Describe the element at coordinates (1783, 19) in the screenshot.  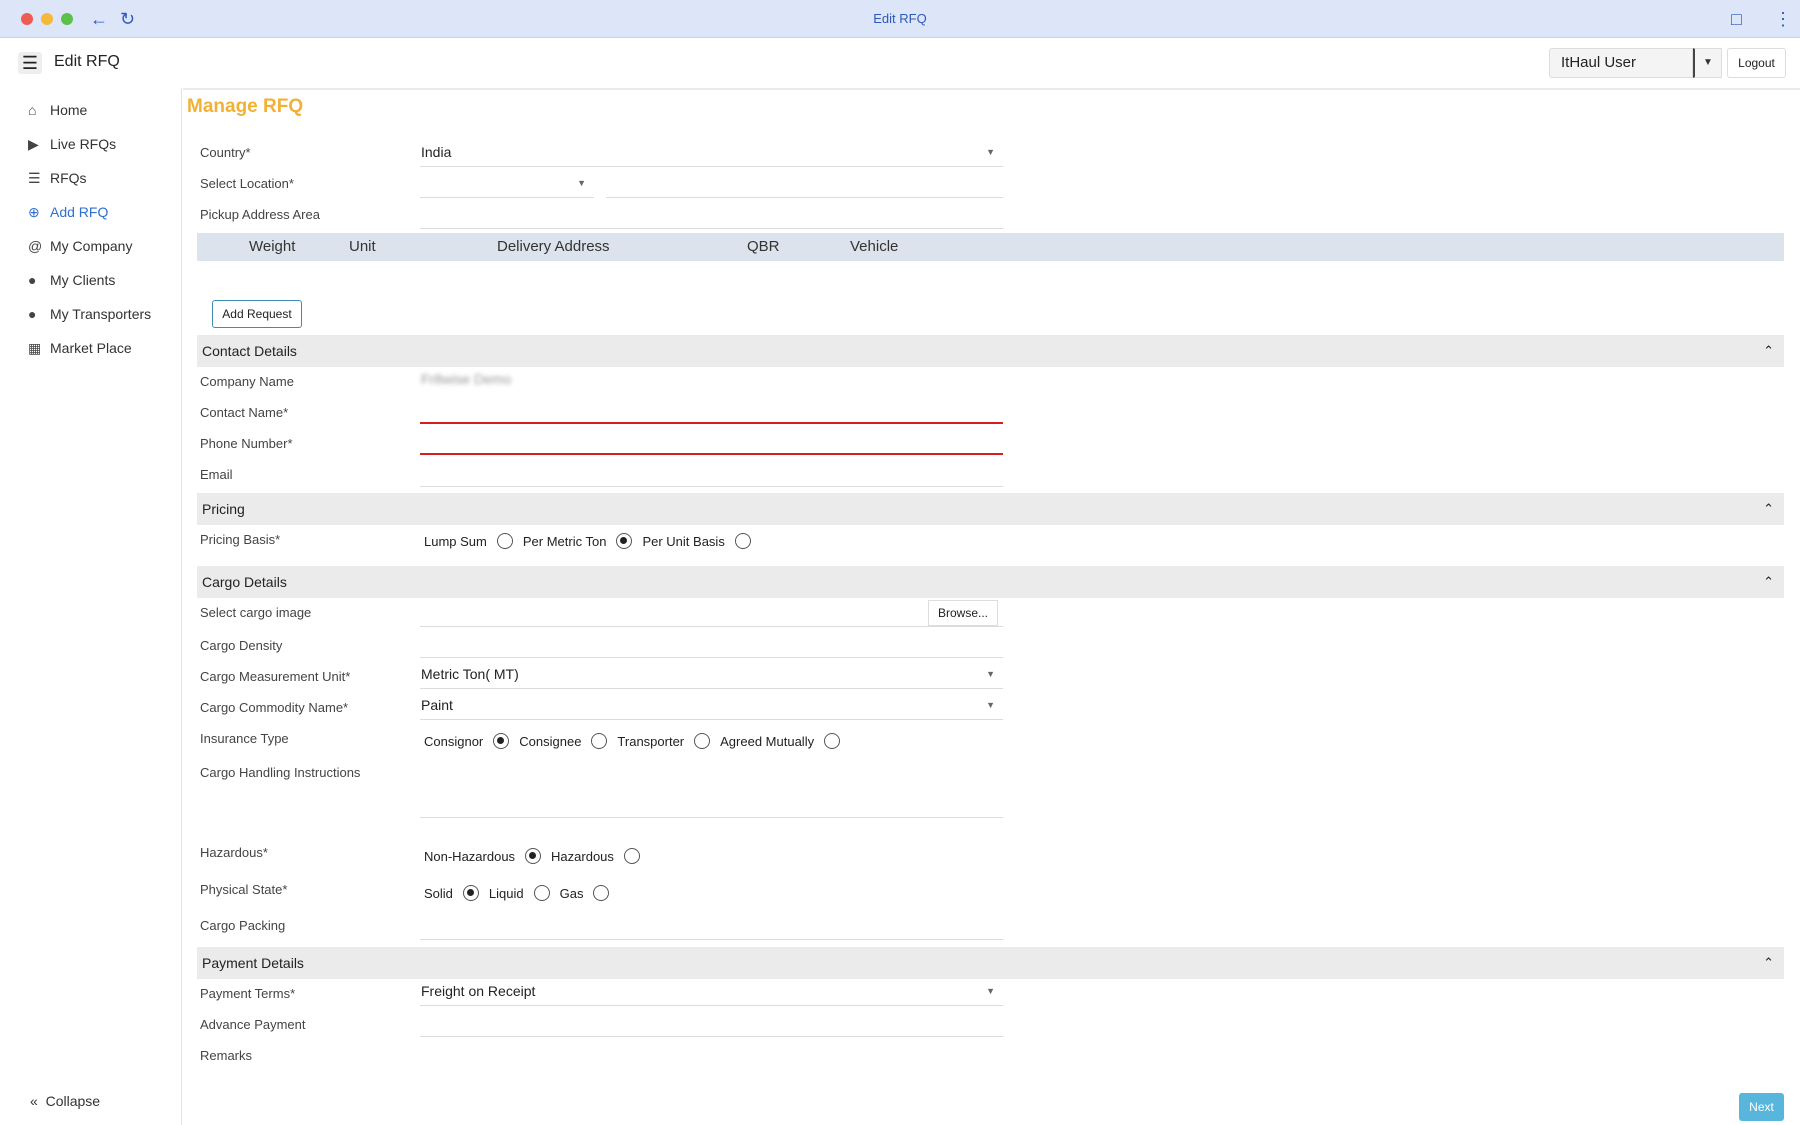
I see `more-vert-icon: ⋮` at that location.